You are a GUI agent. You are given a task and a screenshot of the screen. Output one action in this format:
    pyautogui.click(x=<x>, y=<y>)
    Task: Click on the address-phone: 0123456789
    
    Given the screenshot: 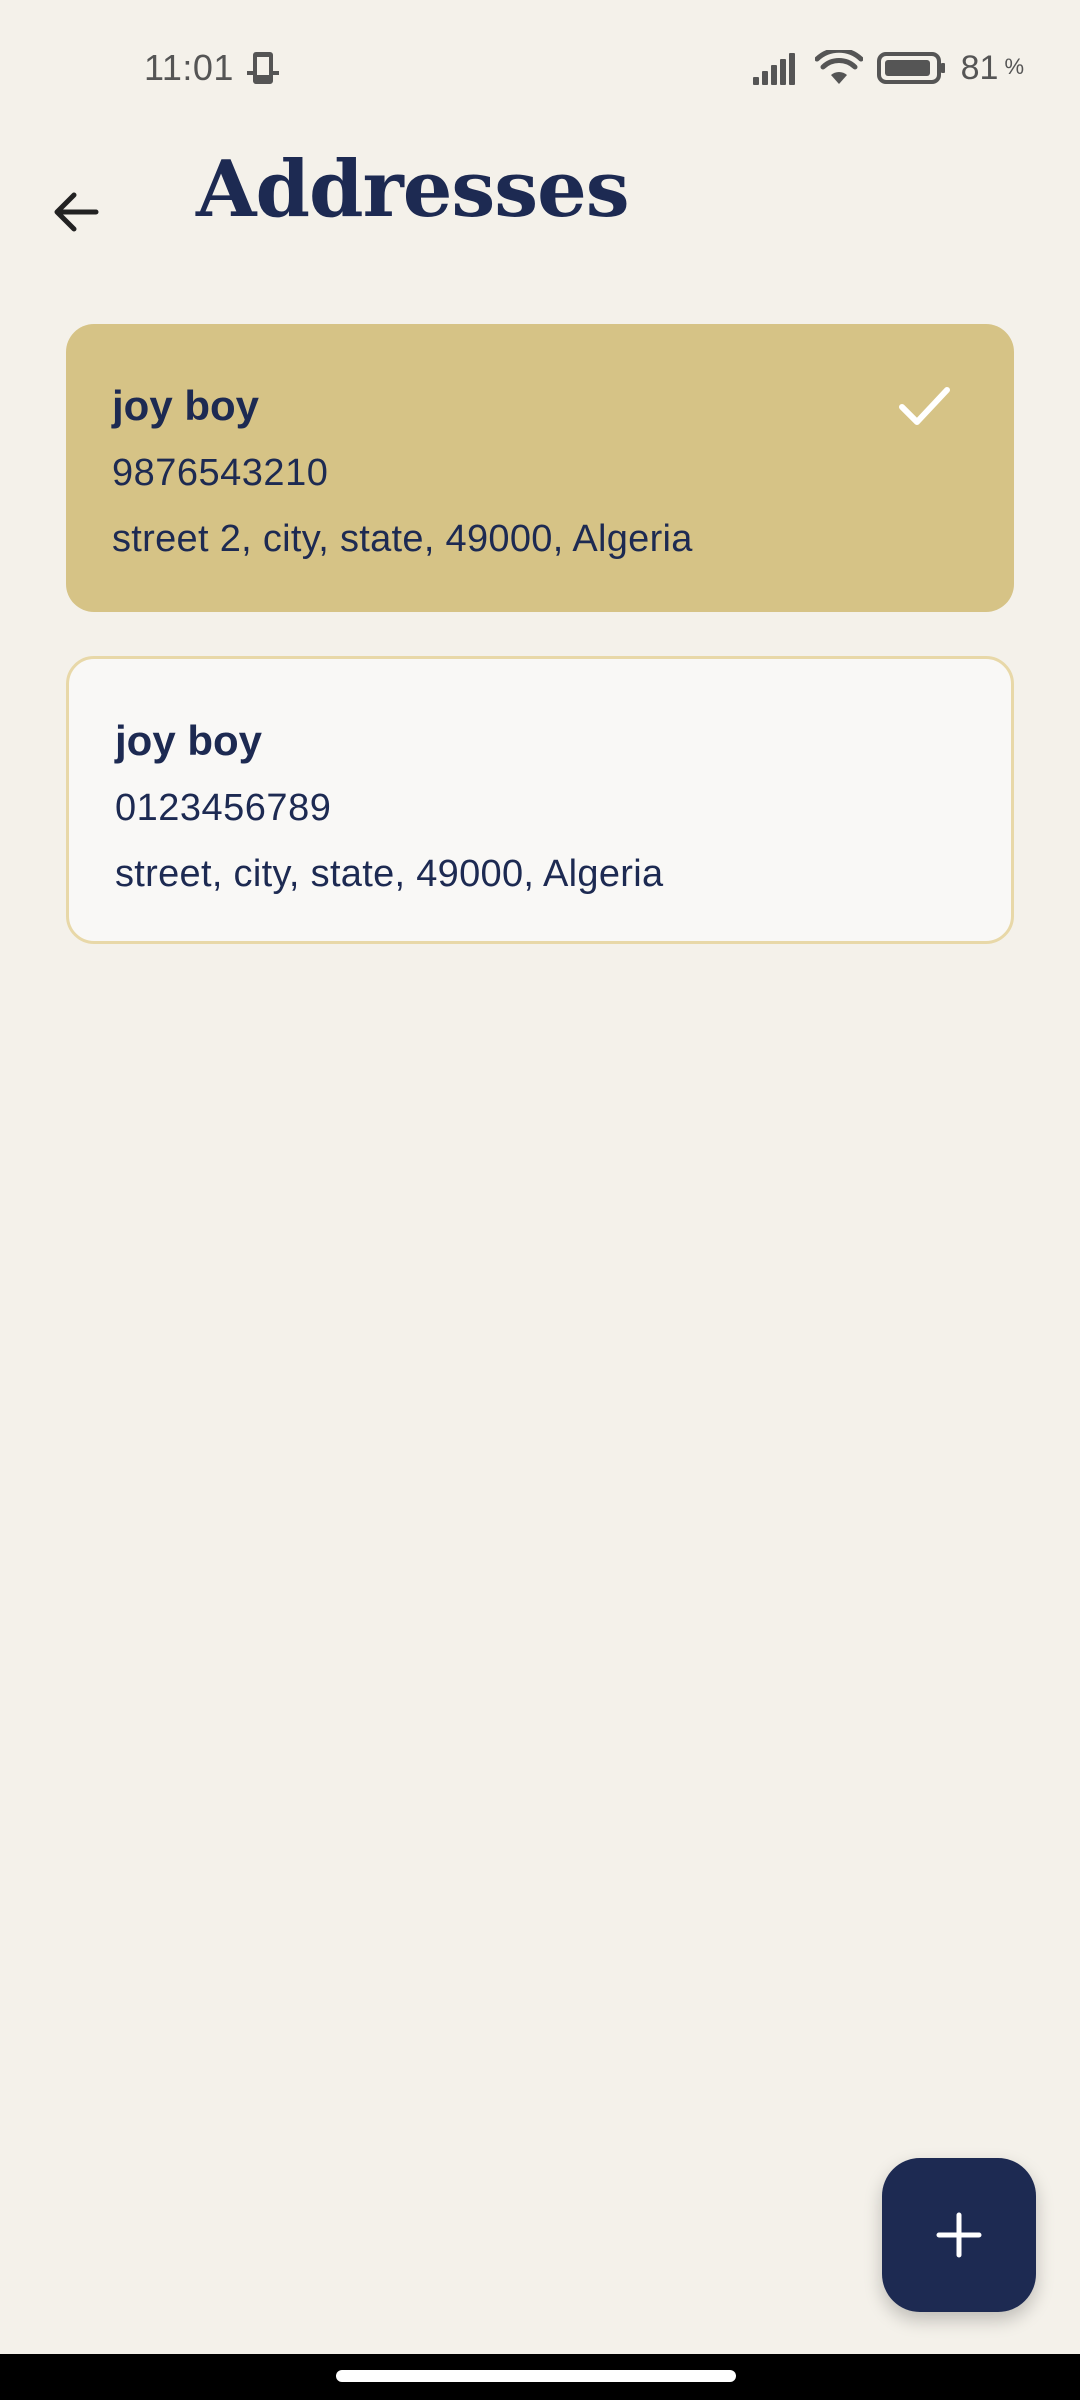 What is the action you would take?
    pyautogui.click(x=223, y=808)
    